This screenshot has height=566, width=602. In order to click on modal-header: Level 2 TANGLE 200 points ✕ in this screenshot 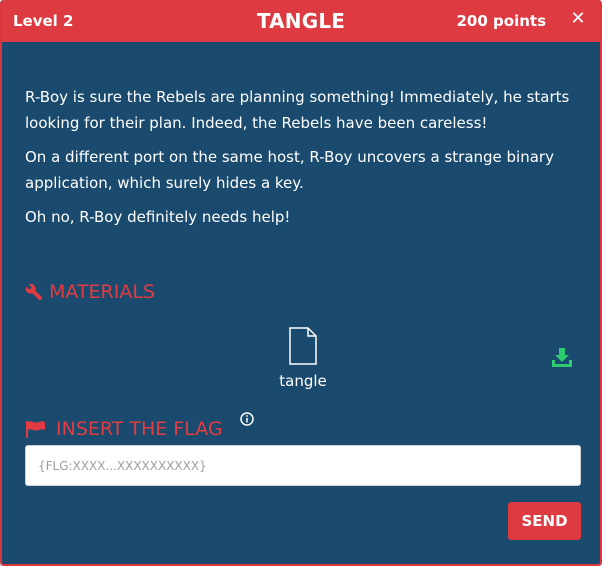, I will do `click(301, 21)`.